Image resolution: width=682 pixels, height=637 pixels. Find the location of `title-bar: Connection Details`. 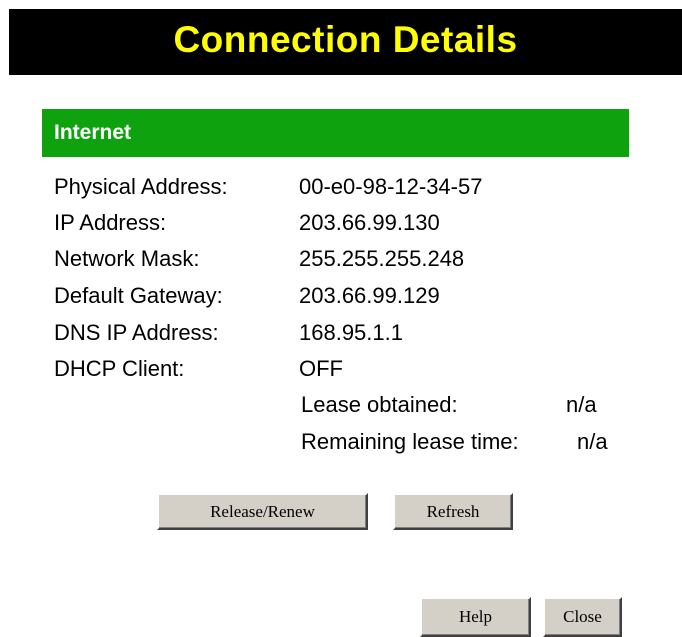

title-bar: Connection Details is located at coordinates (345, 42).